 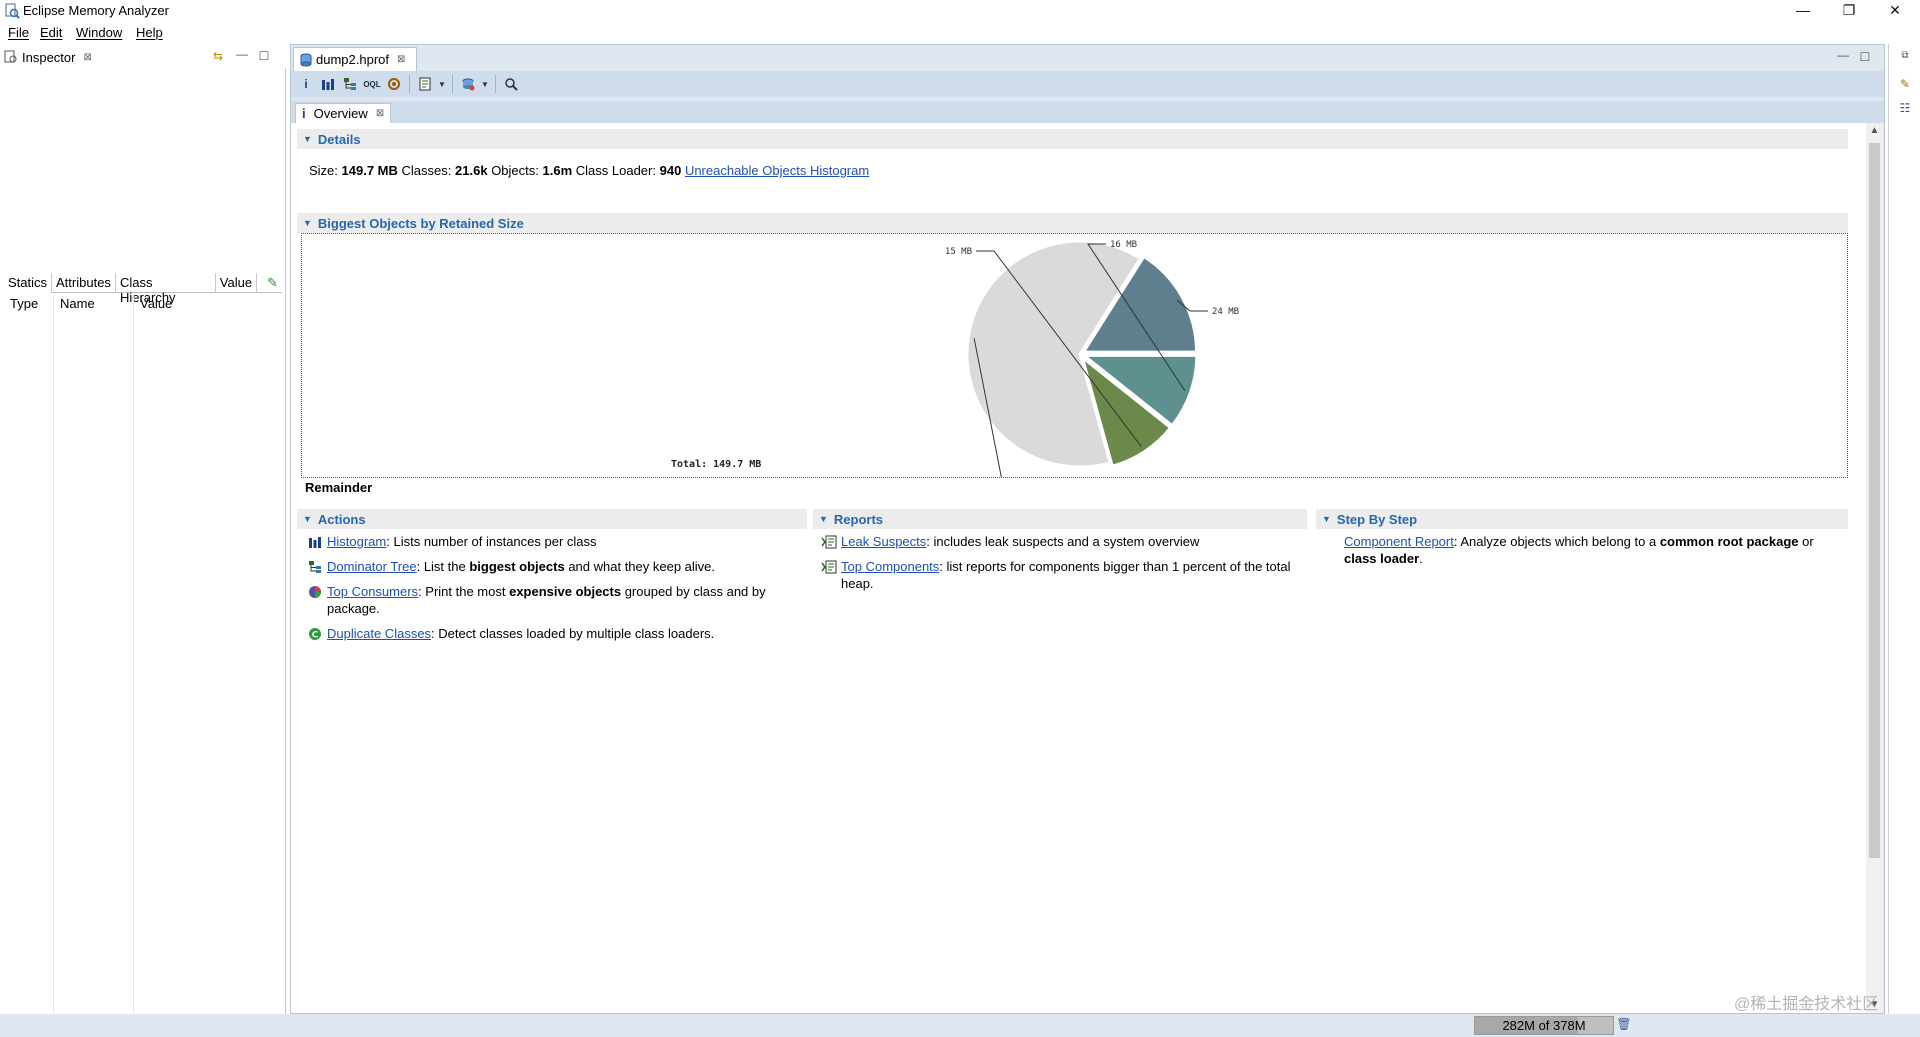 I want to click on maximize-editor-icon: ☐, so click(x=1865, y=57).